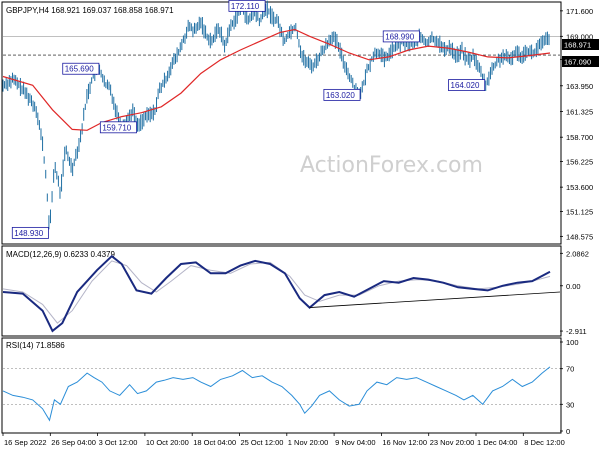  Describe the element at coordinates (340, 95) in the screenshot. I see `extreme-label: 163.020` at that location.